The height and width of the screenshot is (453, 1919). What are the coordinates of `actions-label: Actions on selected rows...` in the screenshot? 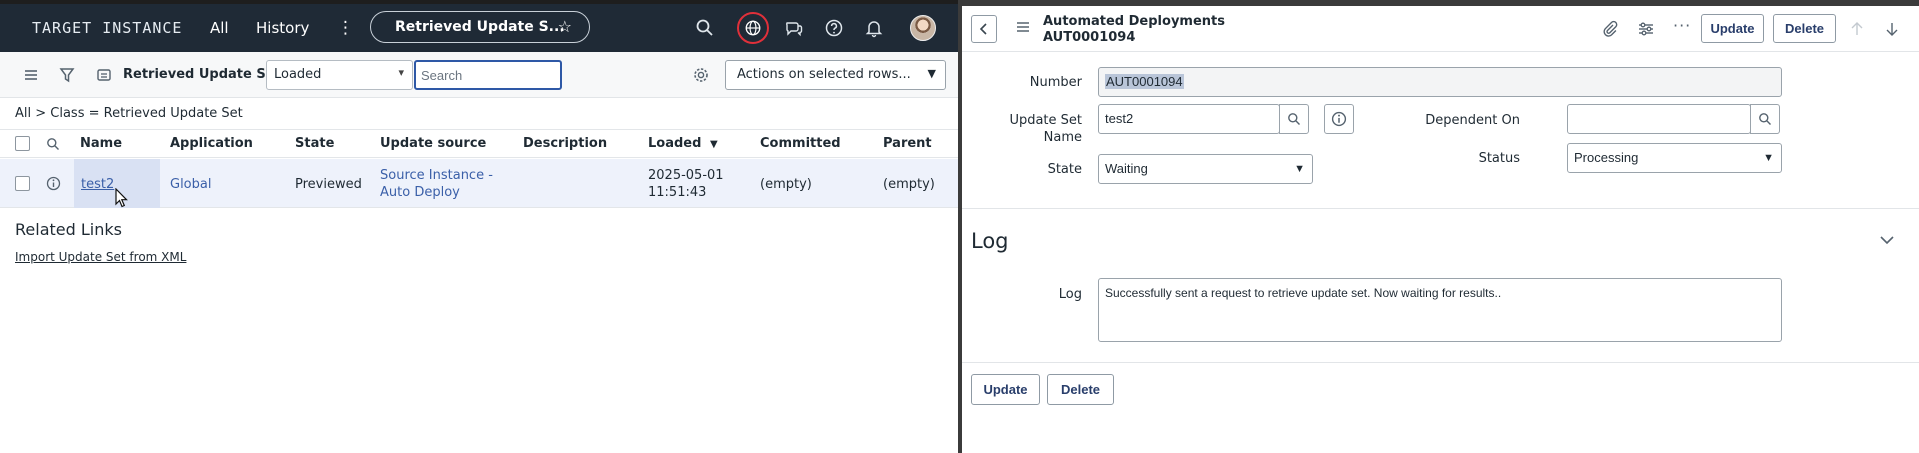 It's located at (824, 74).